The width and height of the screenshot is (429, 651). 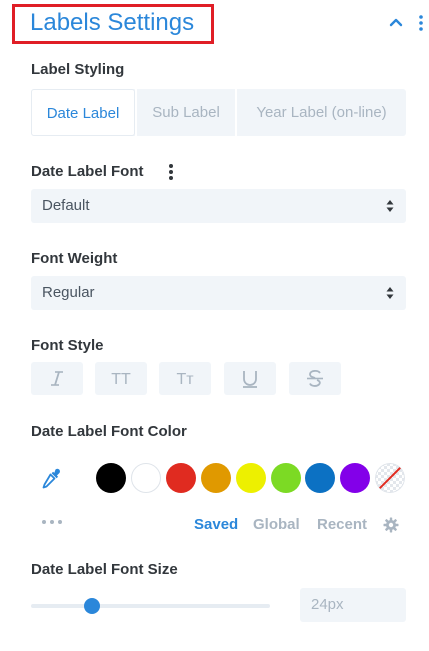 I want to click on font-size-slider-track, so click(x=150, y=606).